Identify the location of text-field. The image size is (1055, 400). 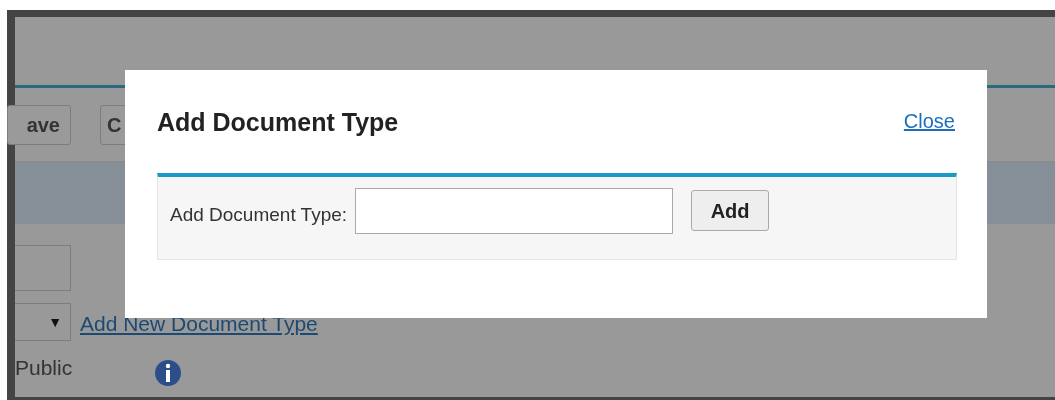
(43, 268).